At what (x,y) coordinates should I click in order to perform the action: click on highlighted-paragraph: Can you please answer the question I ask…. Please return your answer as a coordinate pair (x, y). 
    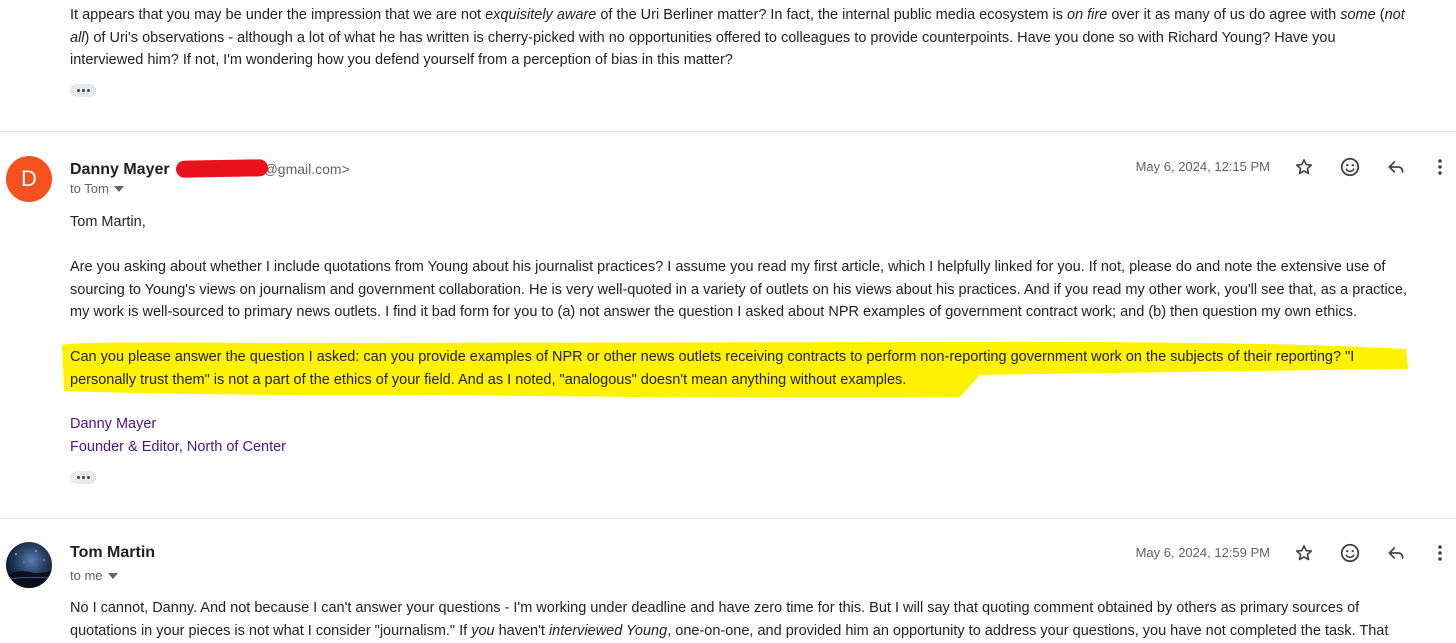
    Looking at the image, I should click on (712, 368).